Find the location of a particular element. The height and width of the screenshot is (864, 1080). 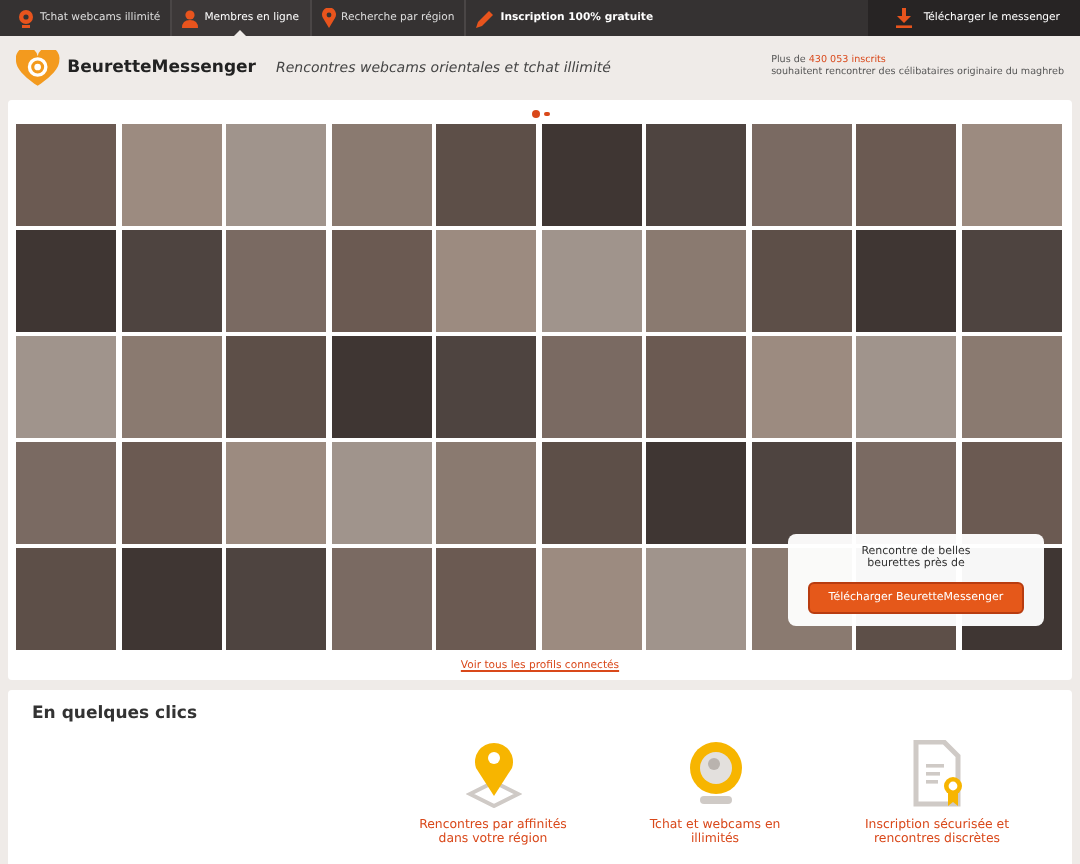

map-pin-icon is located at coordinates (493, 774).